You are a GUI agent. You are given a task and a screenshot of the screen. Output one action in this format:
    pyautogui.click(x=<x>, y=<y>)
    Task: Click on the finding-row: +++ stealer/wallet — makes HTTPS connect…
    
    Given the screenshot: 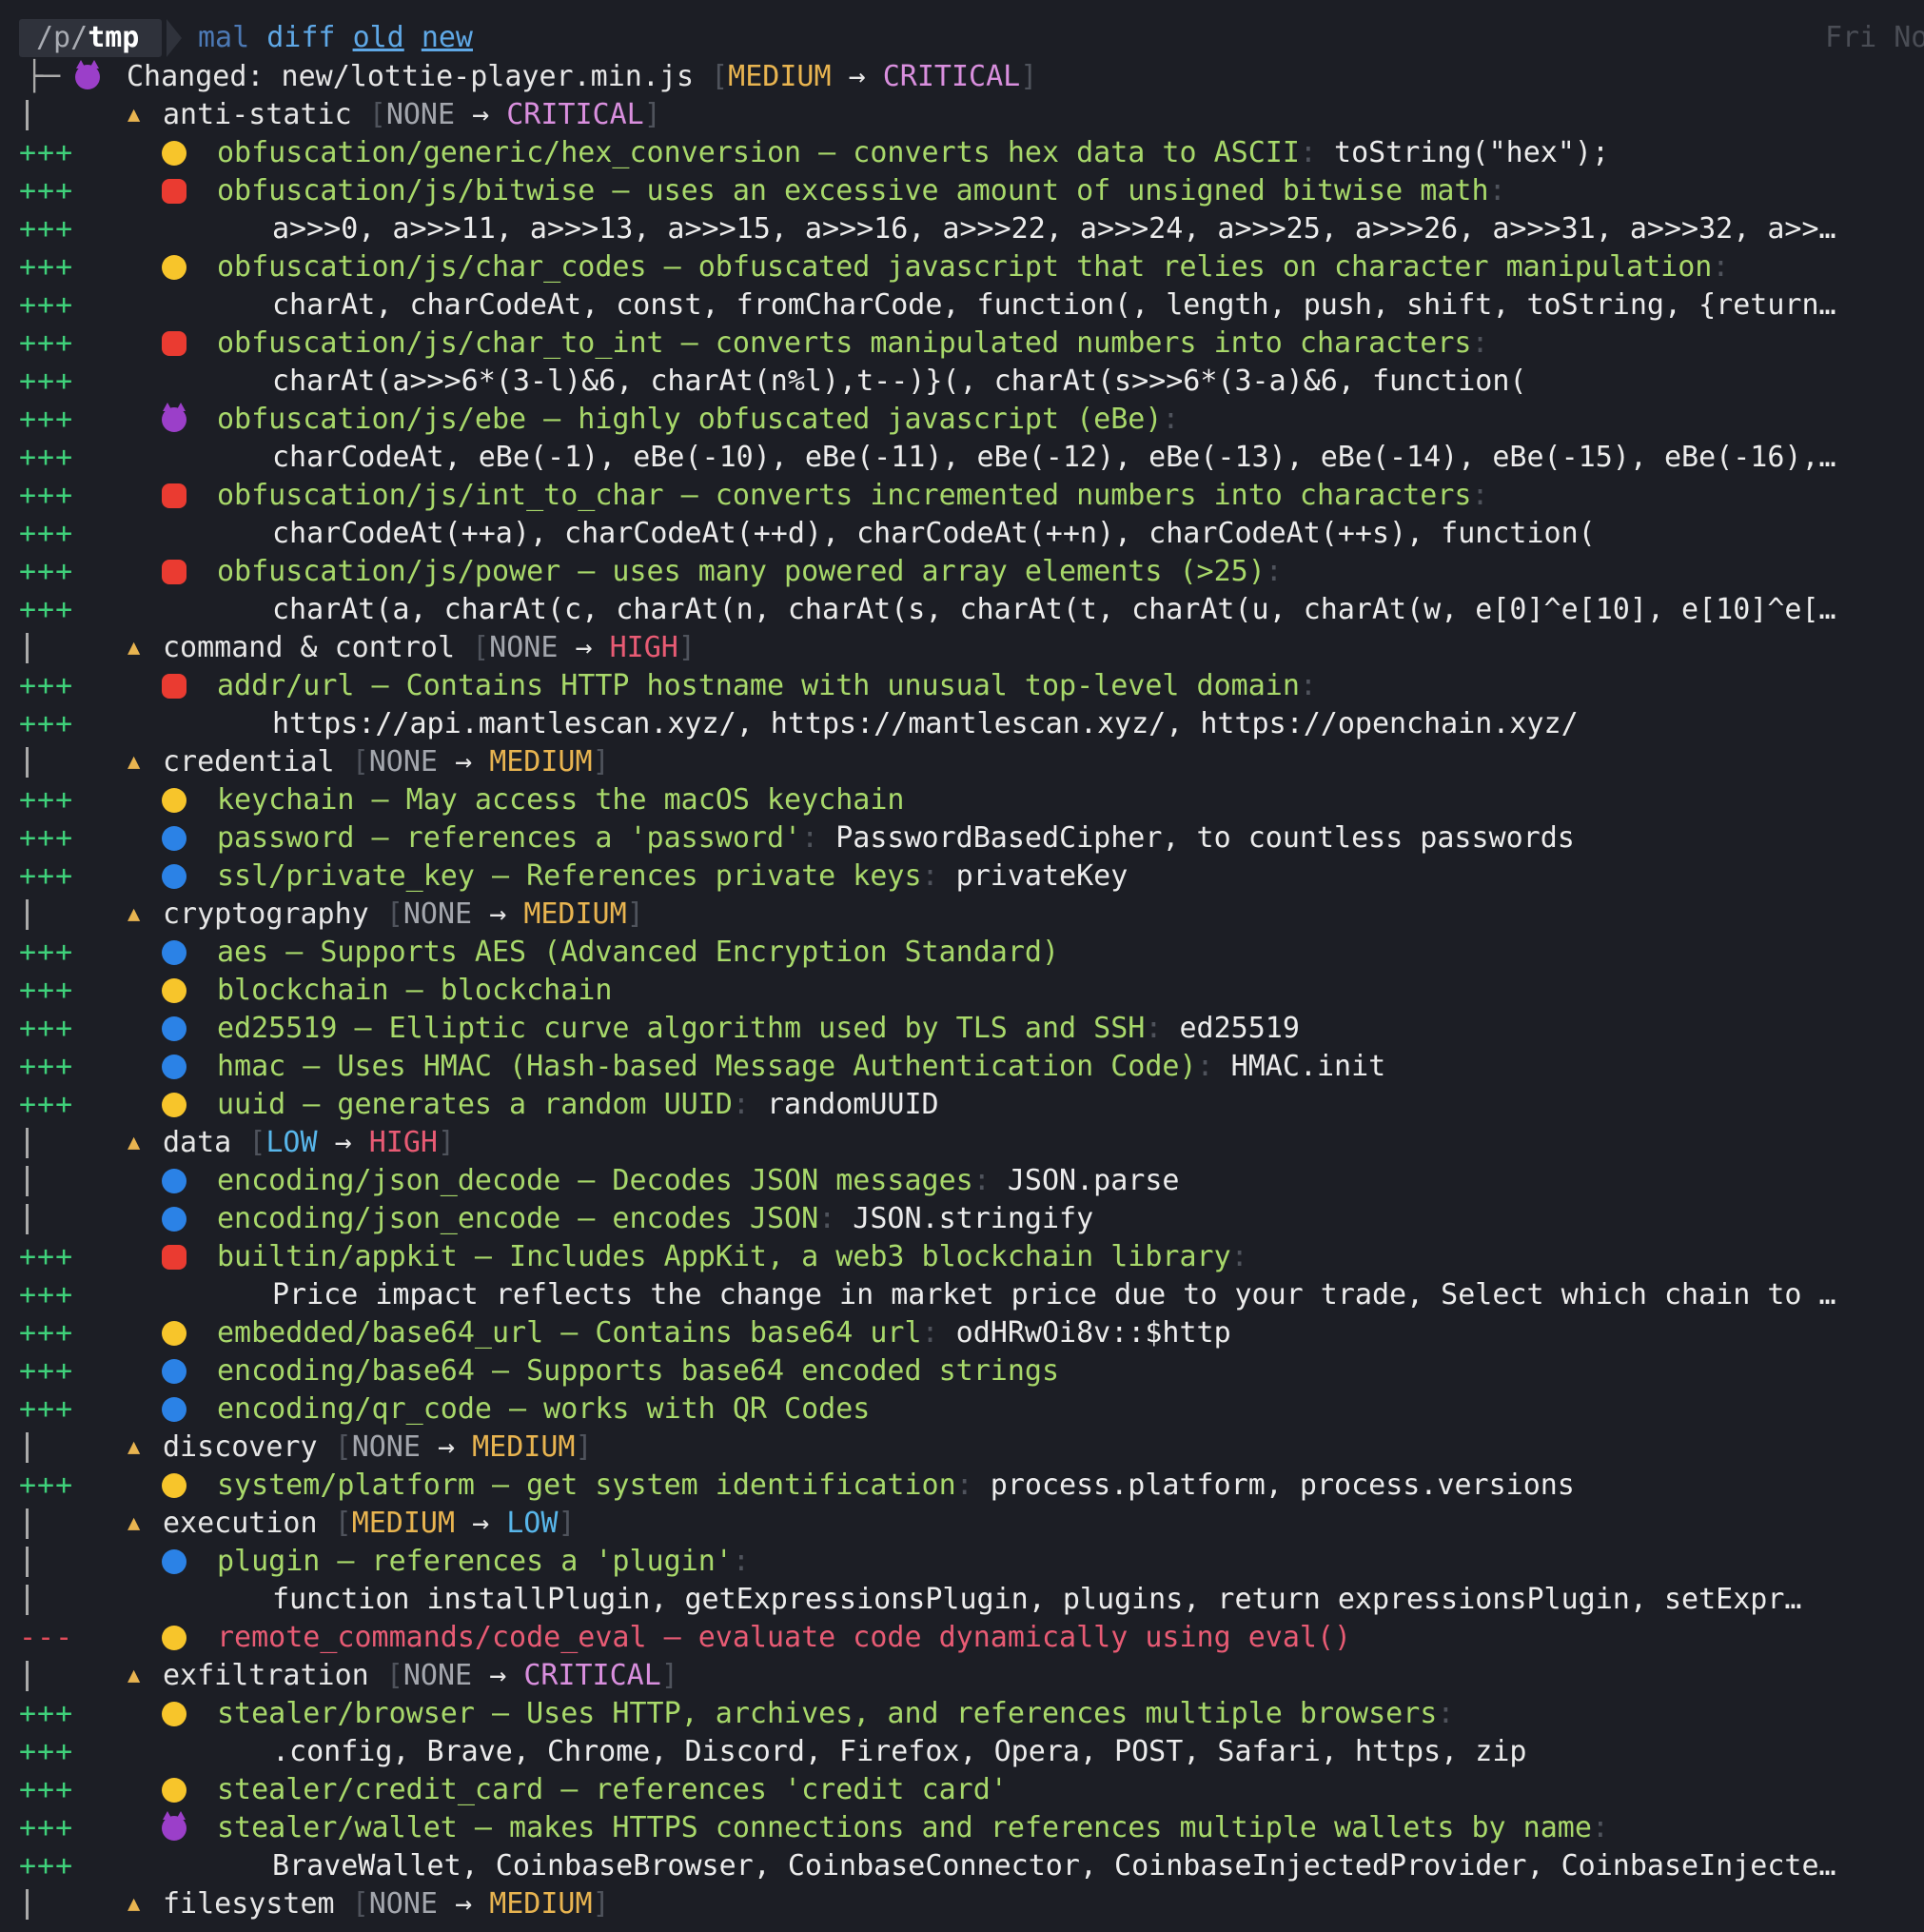 What is the action you would take?
    pyautogui.click(x=962, y=1828)
    